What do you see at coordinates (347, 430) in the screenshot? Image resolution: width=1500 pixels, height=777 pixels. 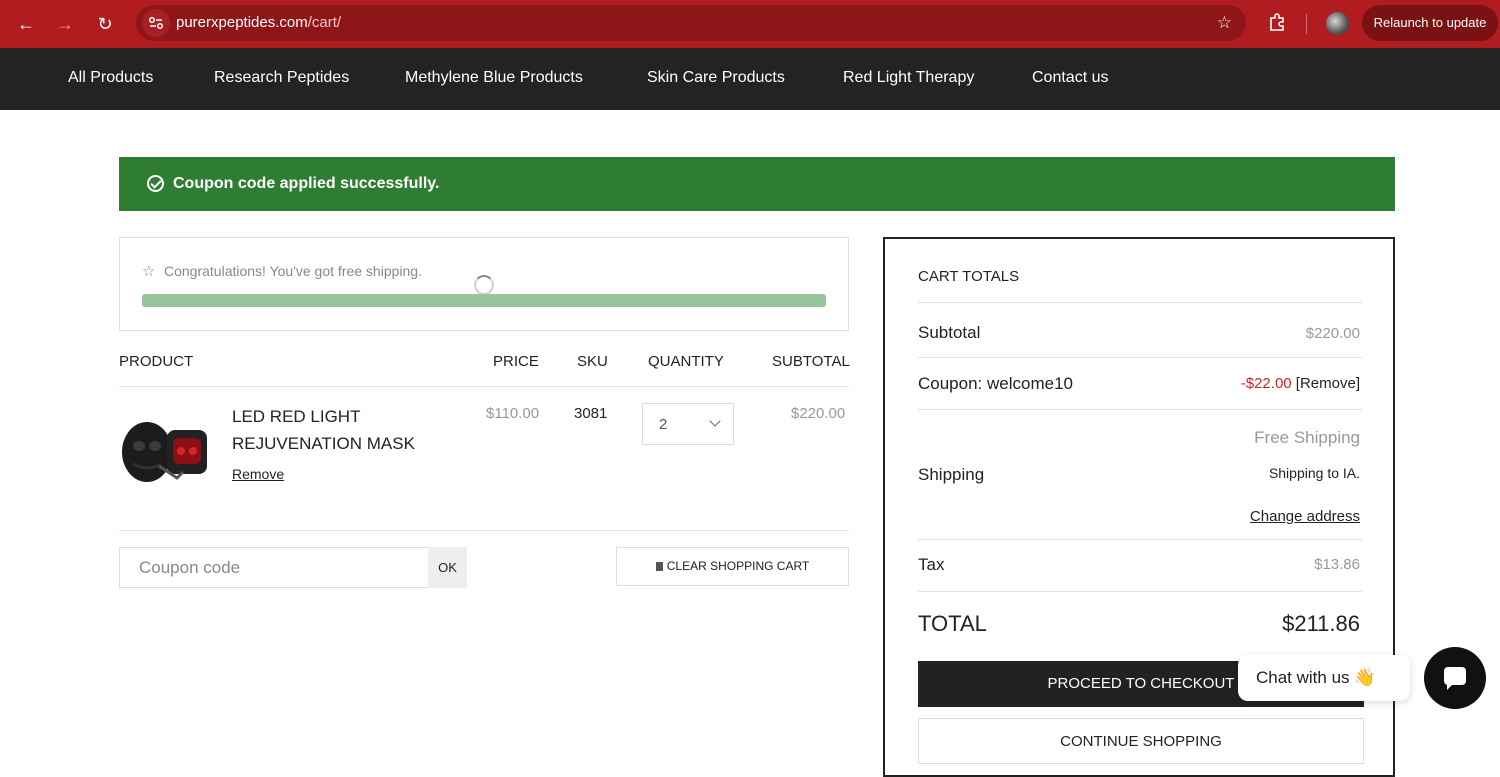 I see `product-name: LED RED LIGHT REJUVENATION MASK` at bounding box center [347, 430].